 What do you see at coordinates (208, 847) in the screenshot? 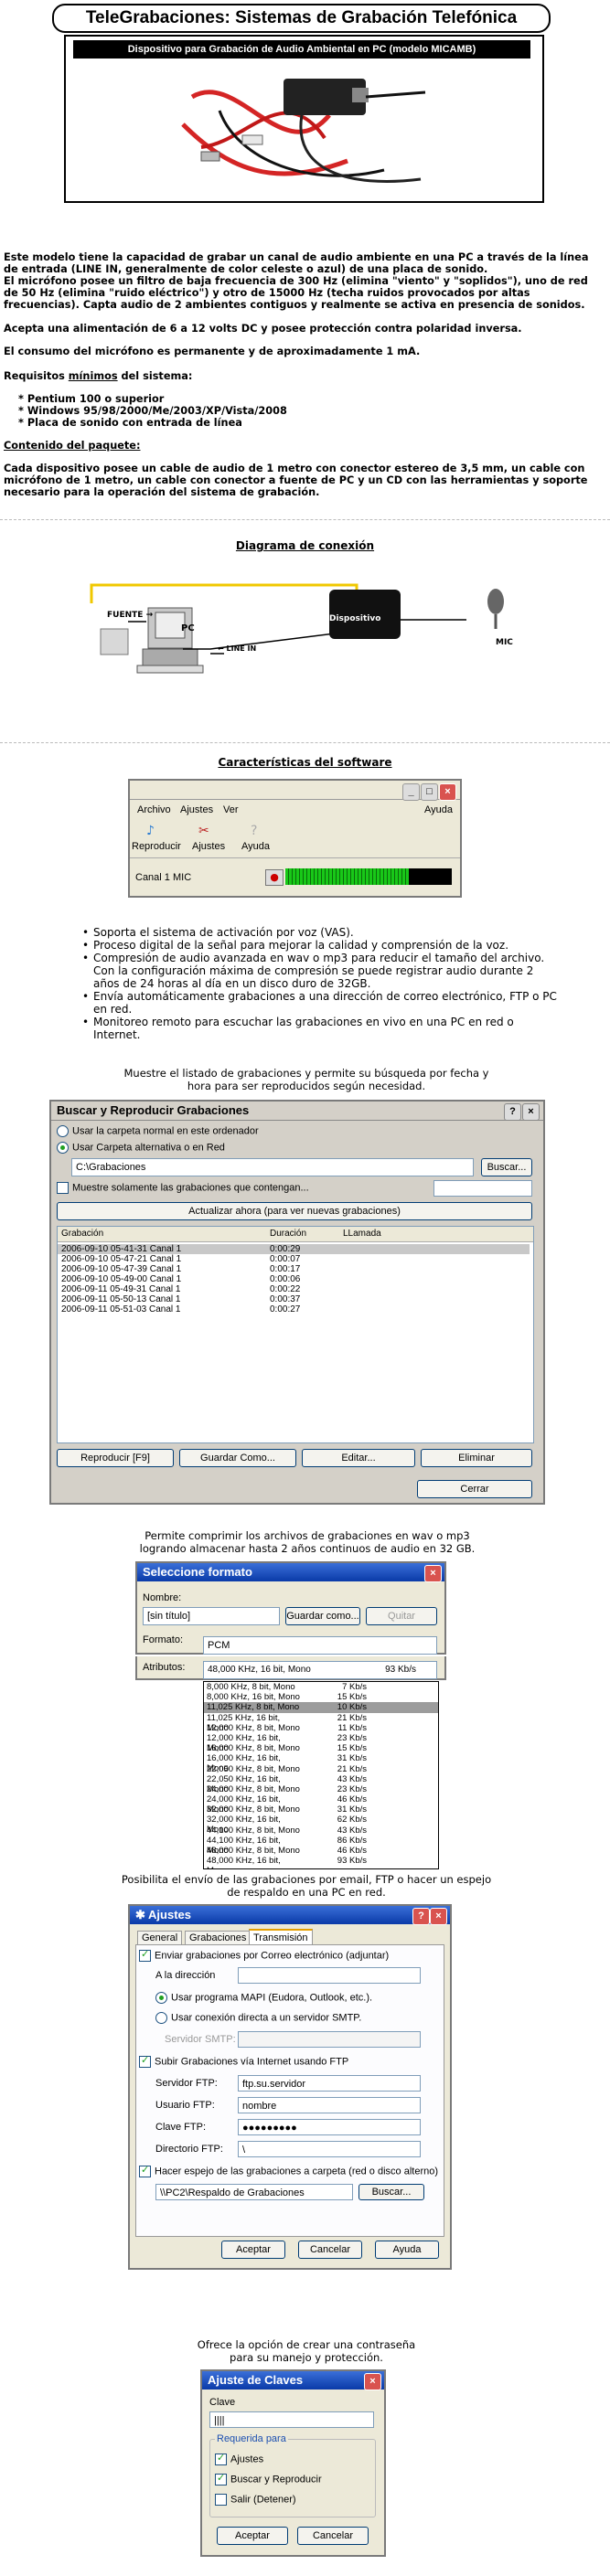
I see `tool-ajustes: Ajustes` at bounding box center [208, 847].